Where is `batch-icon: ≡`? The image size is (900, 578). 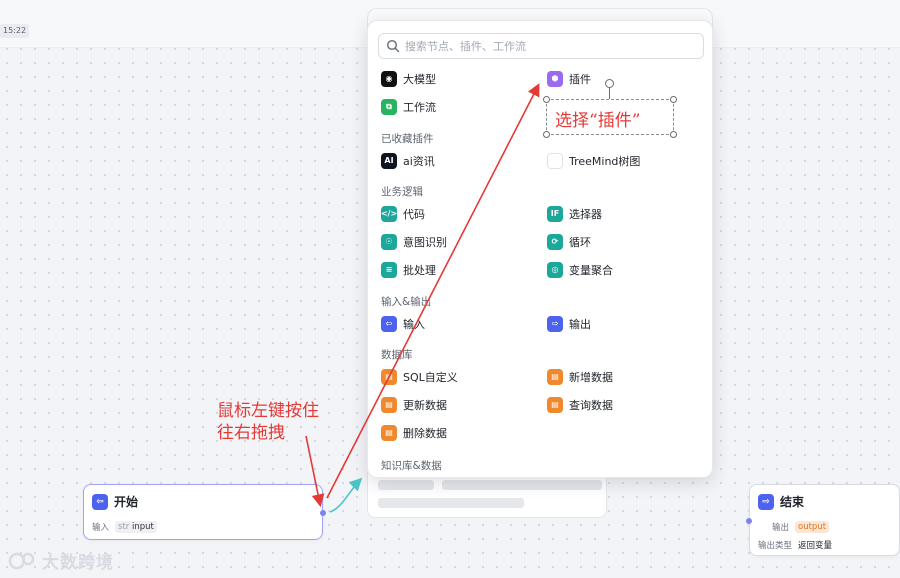 batch-icon: ≡ is located at coordinates (389, 270).